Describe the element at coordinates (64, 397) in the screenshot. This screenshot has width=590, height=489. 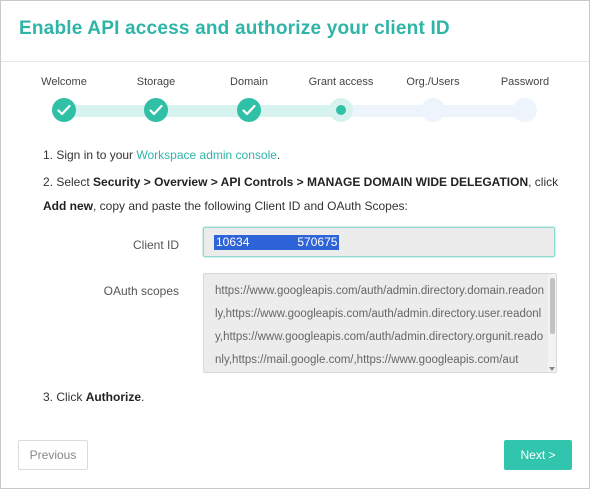
I see `instruction-text: 3. Click` at that location.